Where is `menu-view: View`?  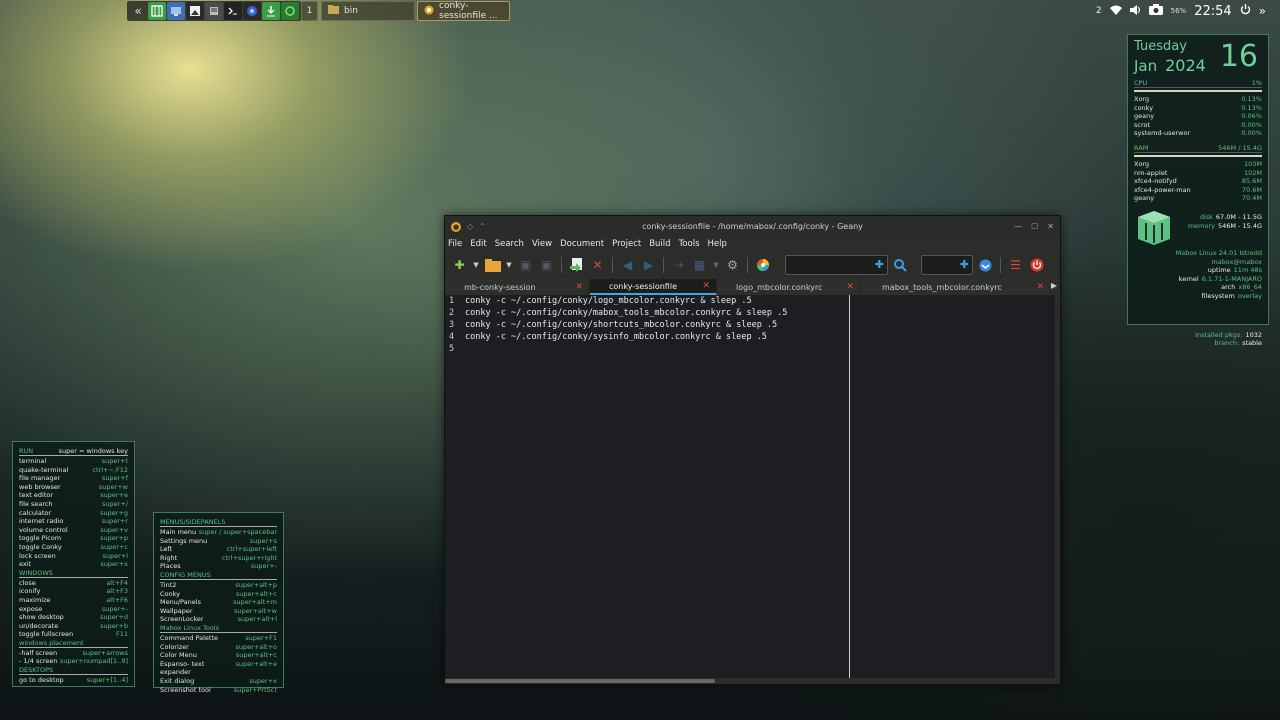 menu-view: View is located at coordinates (542, 244).